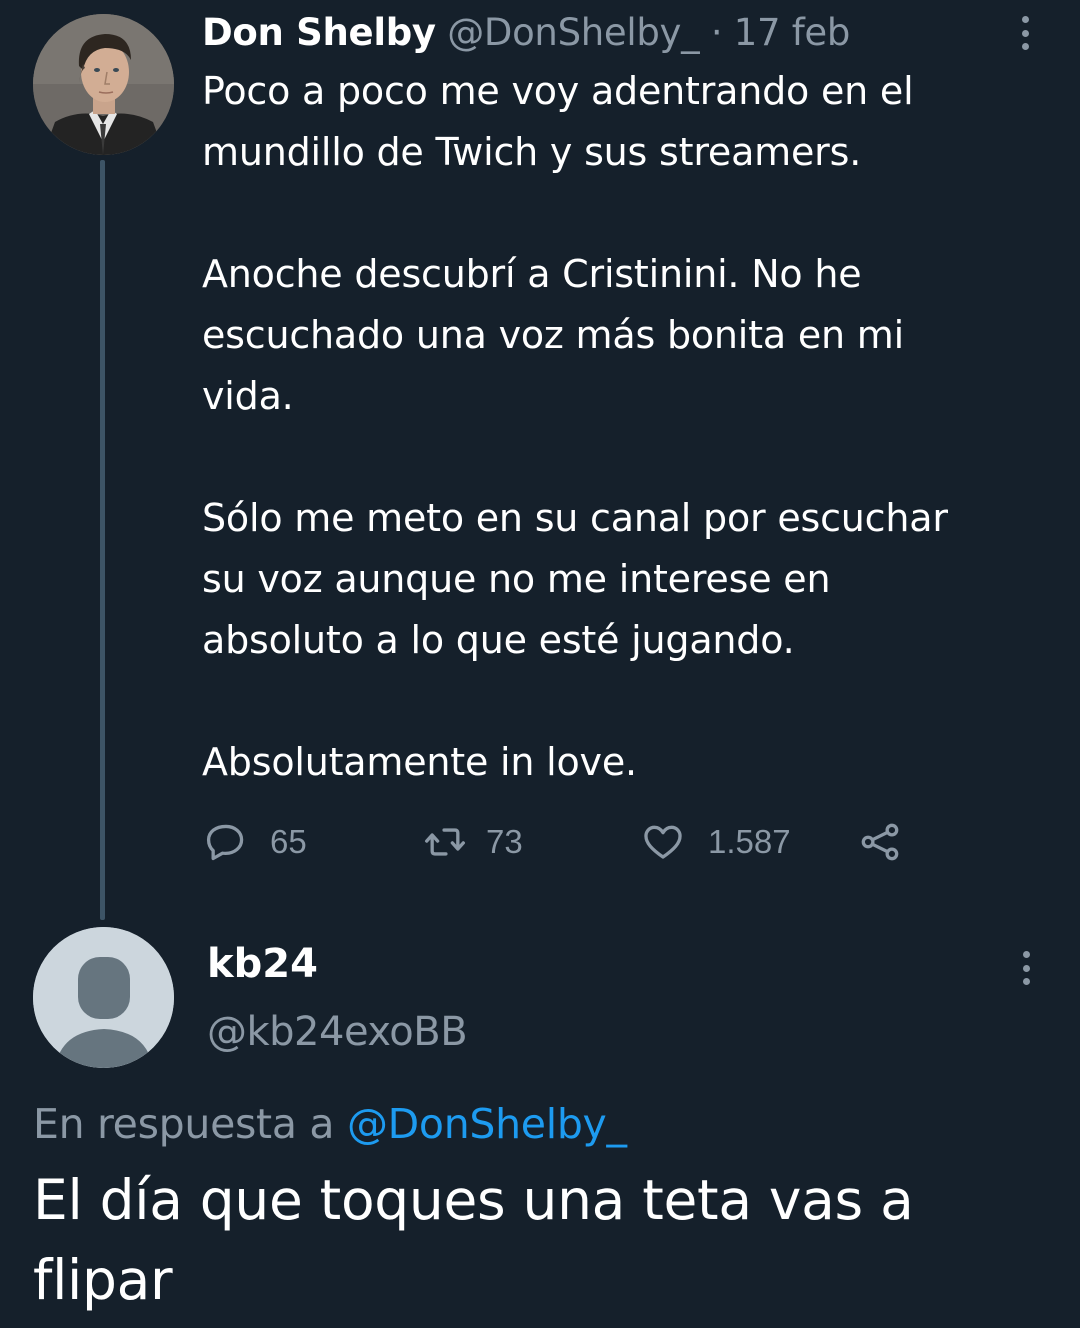 The width and height of the screenshot is (1080, 1328). I want to click on retweet-button: 73, so click(472, 842).